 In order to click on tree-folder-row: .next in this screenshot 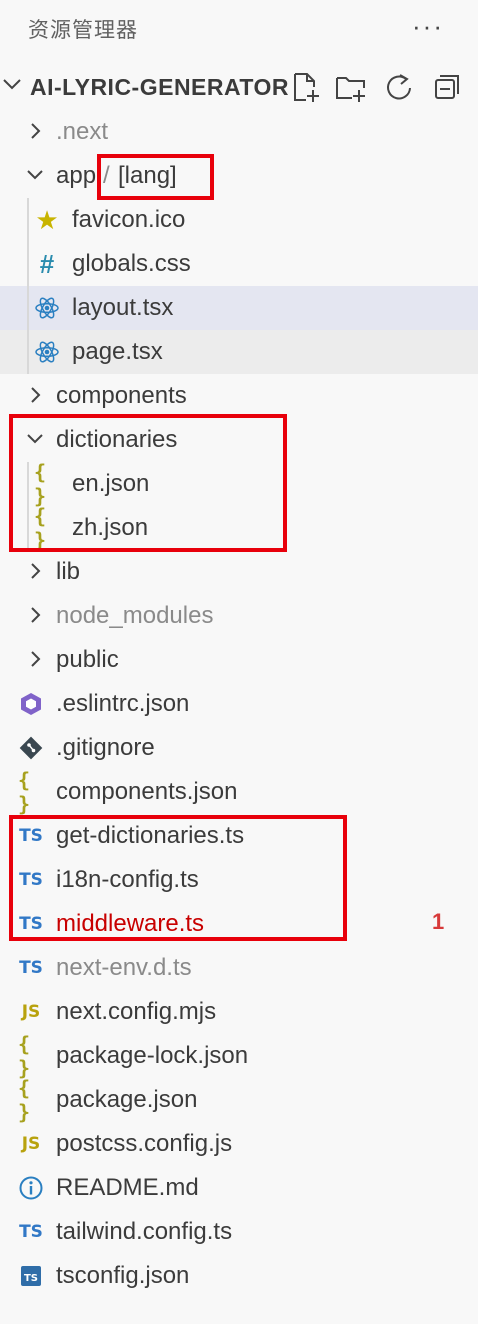, I will do `click(239, 132)`.